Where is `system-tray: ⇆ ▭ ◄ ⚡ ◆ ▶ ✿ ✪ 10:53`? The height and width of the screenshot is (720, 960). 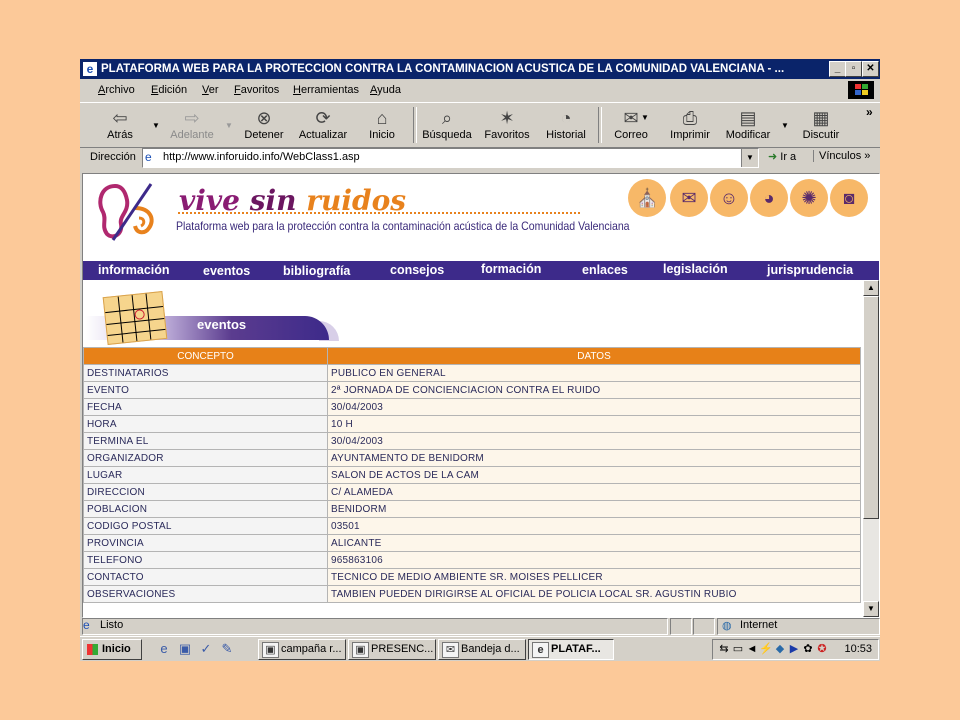
system-tray: ⇆ ▭ ◄ ⚡ ◆ ▶ ✿ ✪ 10:53 is located at coordinates (795, 649).